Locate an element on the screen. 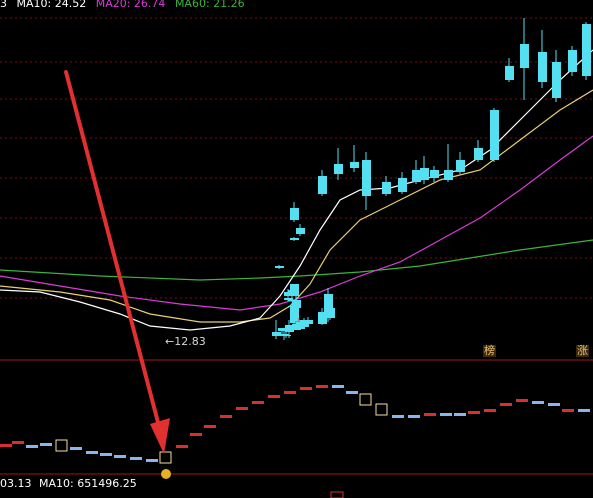  annotation-arrow-shaft is located at coordinates (113, 251).